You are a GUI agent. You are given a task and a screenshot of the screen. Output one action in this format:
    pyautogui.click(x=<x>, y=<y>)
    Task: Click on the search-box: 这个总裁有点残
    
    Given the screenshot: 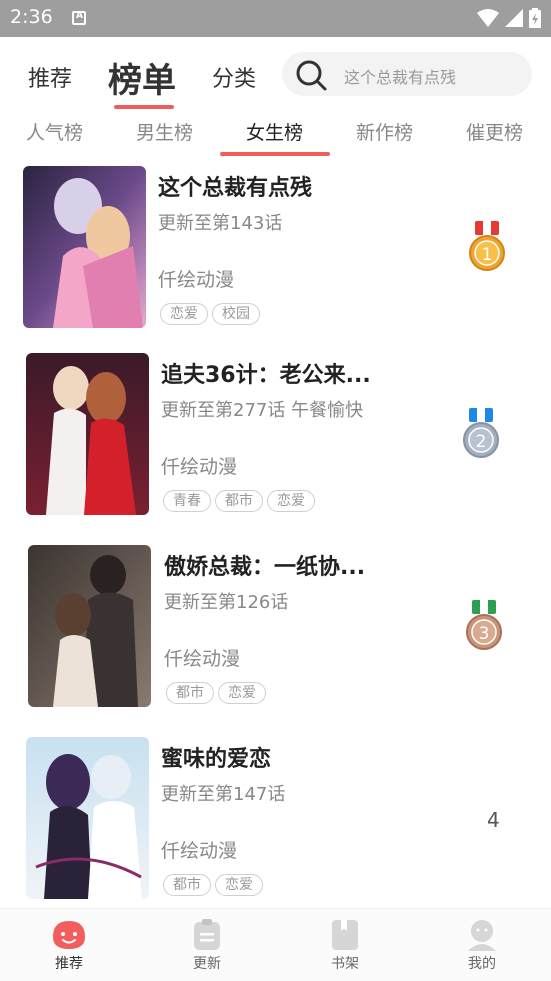 What is the action you would take?
    pyautogui.click(x=407, y=74)
    